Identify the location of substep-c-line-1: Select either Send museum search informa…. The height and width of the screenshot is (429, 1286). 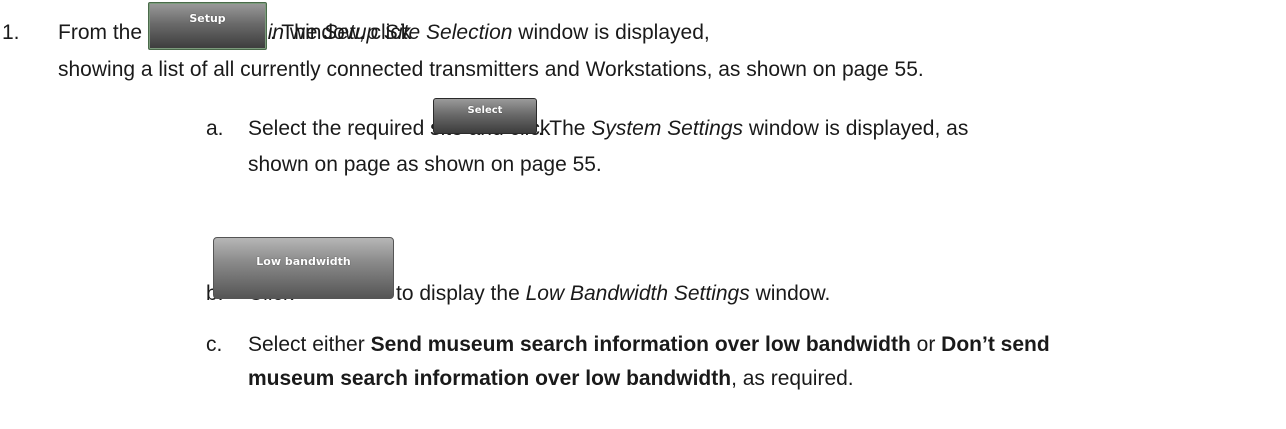
(649, 344).